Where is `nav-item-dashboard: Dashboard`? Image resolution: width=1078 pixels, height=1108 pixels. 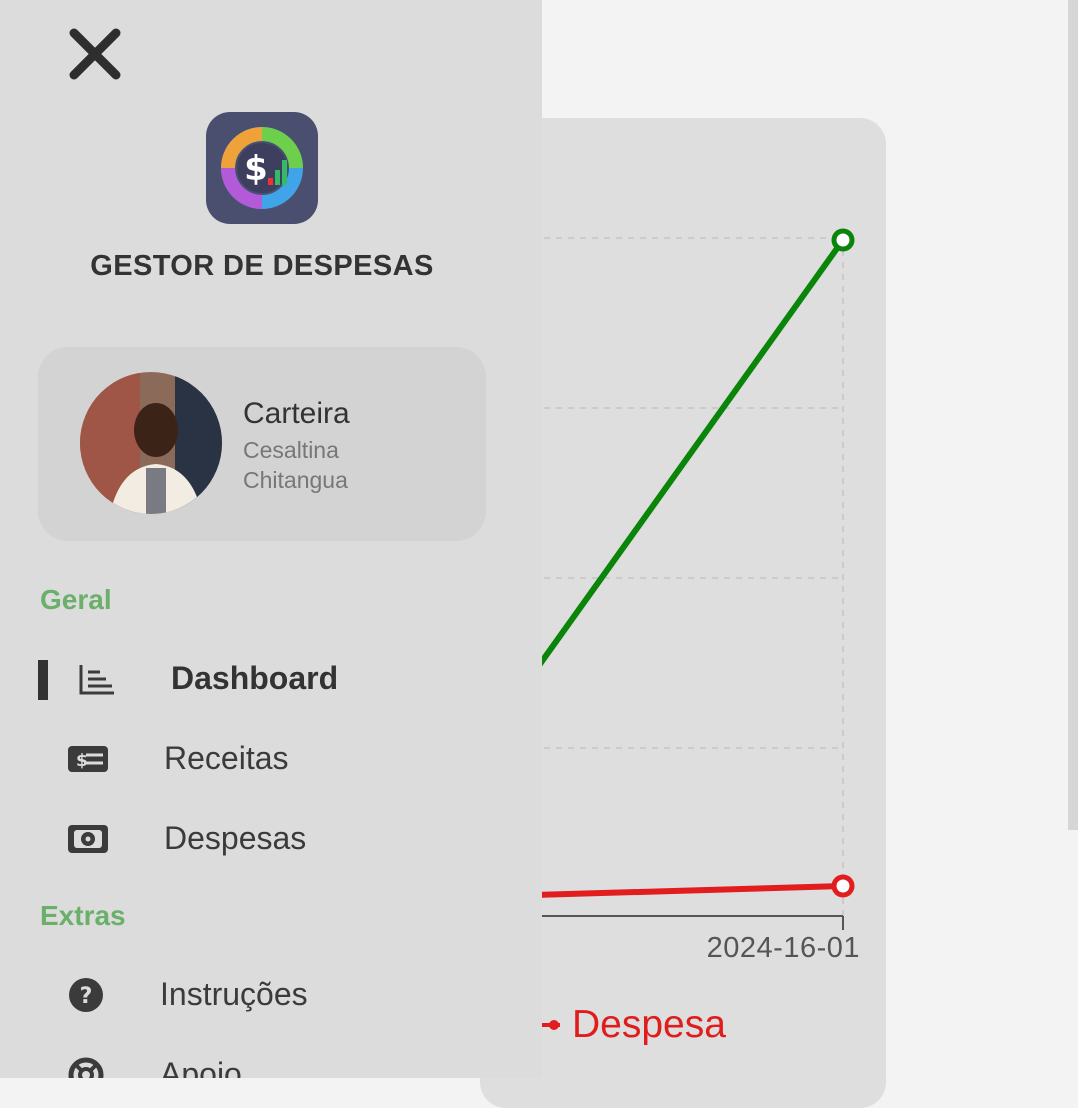 nav-item-dashboard: Dashboard is located at coordinates (271, 679).